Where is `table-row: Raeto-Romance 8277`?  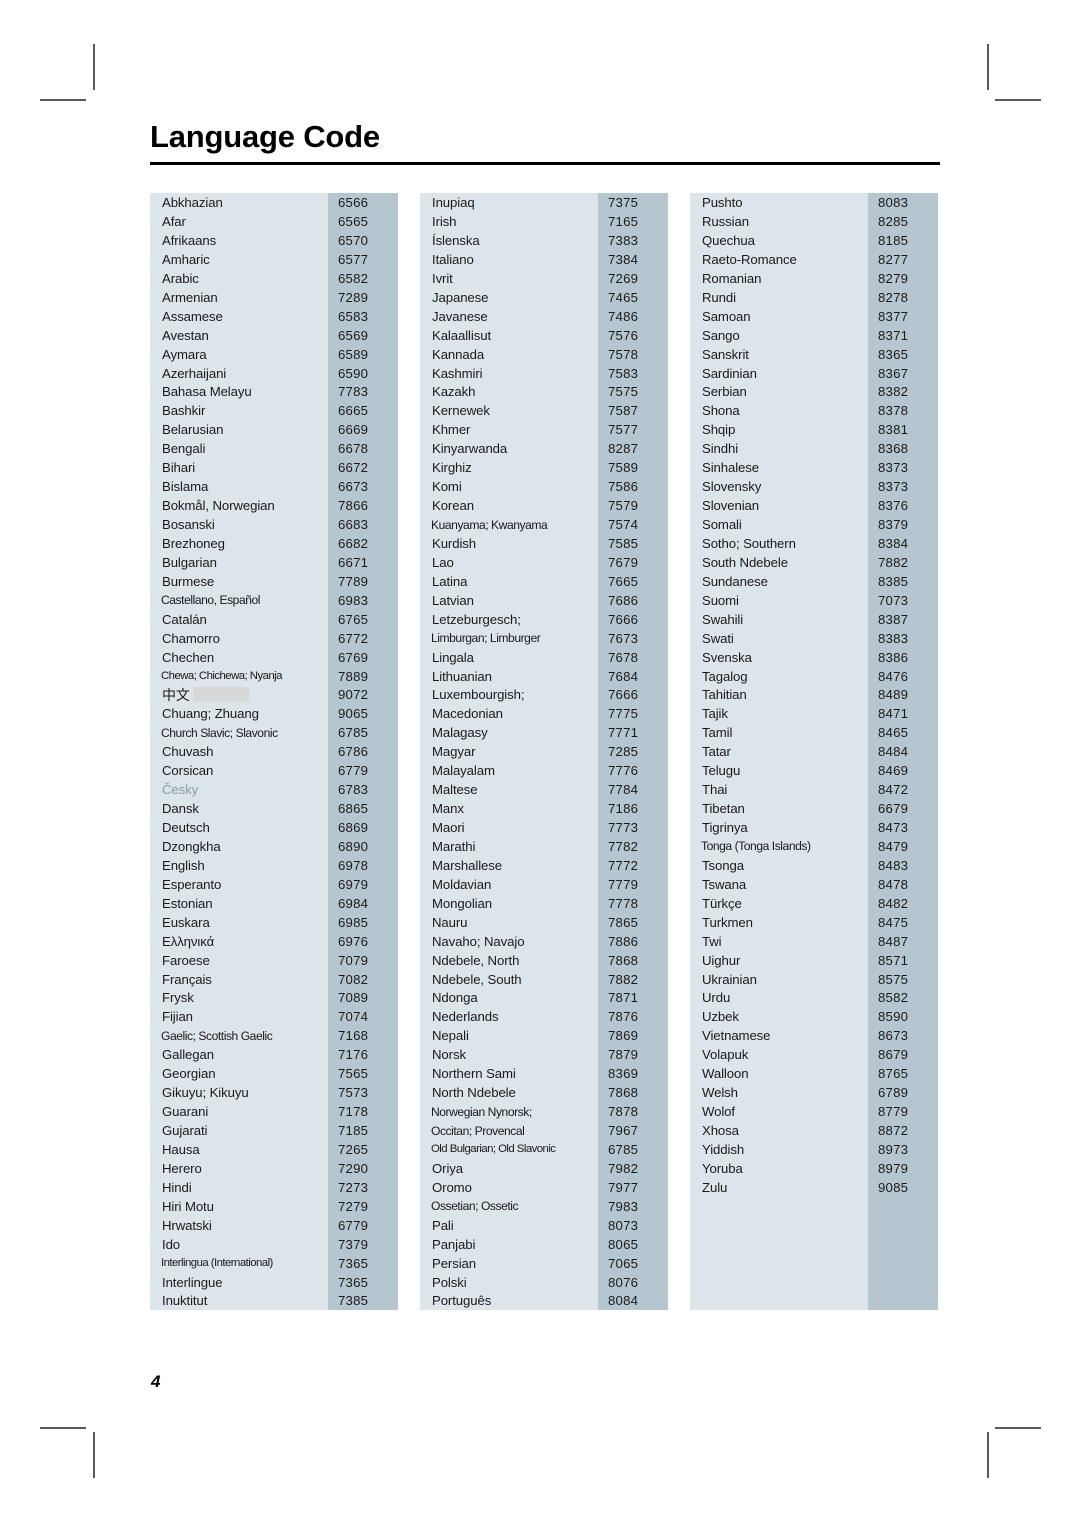
table-row: Raeto-Romance 8277 is located at coordinates (814, 259).